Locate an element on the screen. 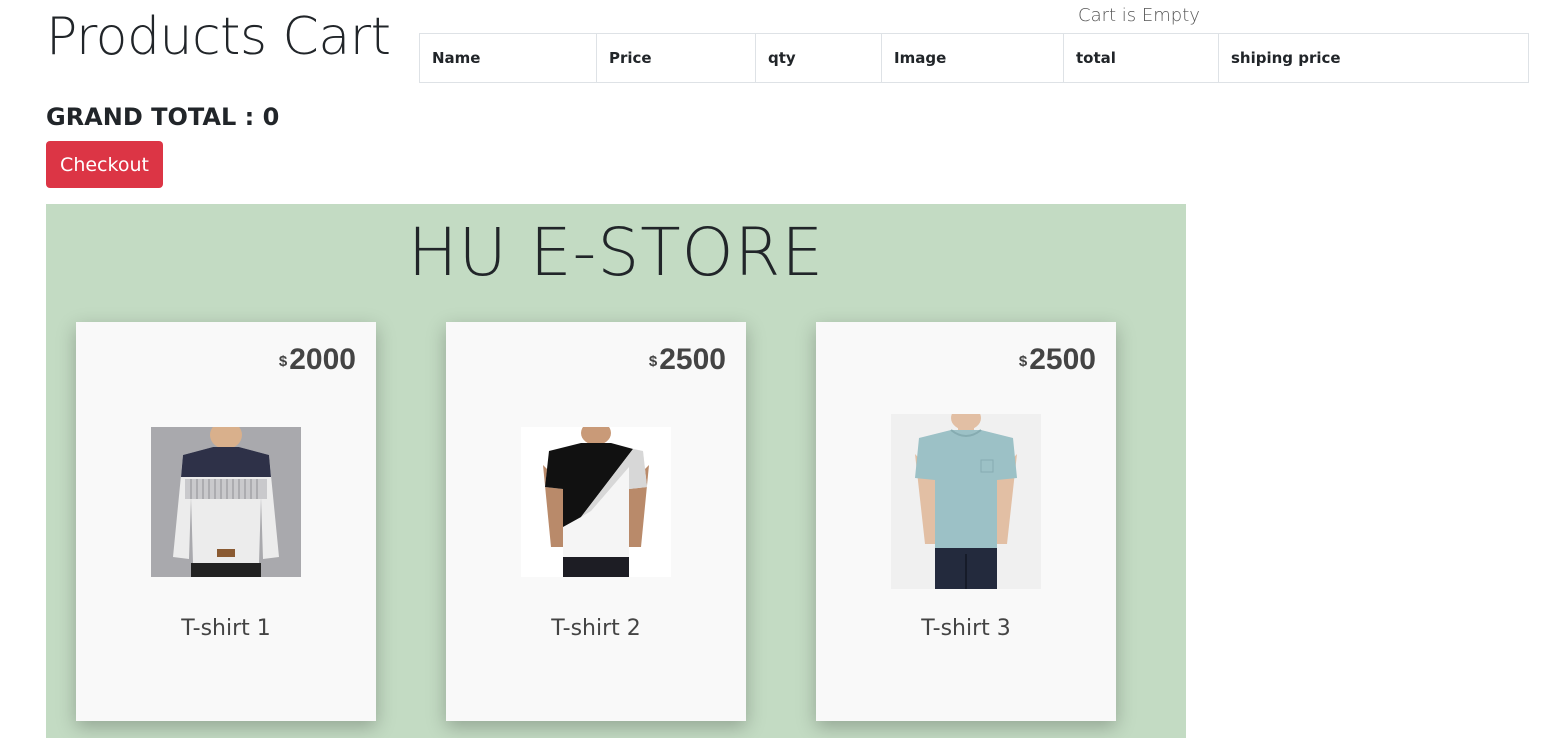 The image size is (1563, 738). cart-table-header-row: Name Price qty Image total shiping price is located at coordinates (974, 58).